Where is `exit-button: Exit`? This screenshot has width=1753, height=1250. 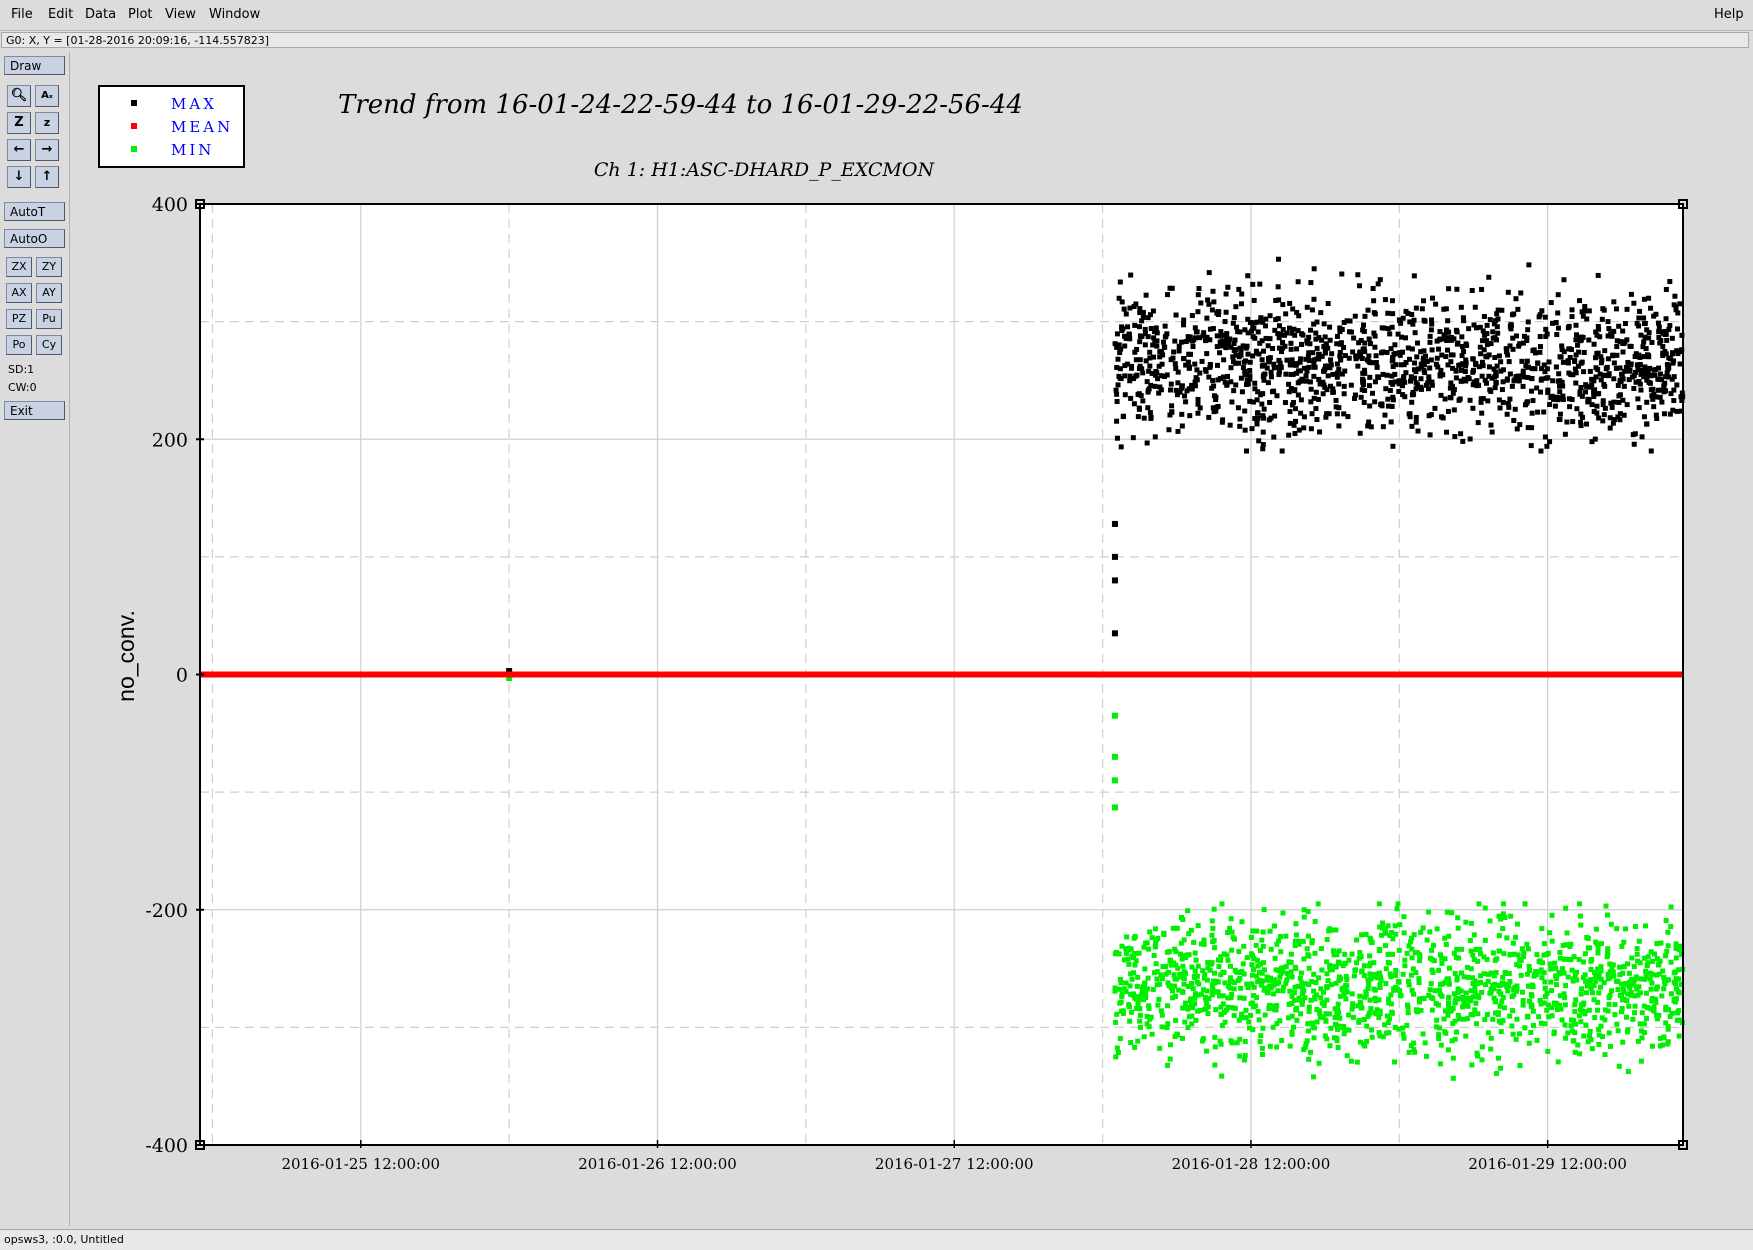 exit-button: Exit is located at coordinates (34, 410).